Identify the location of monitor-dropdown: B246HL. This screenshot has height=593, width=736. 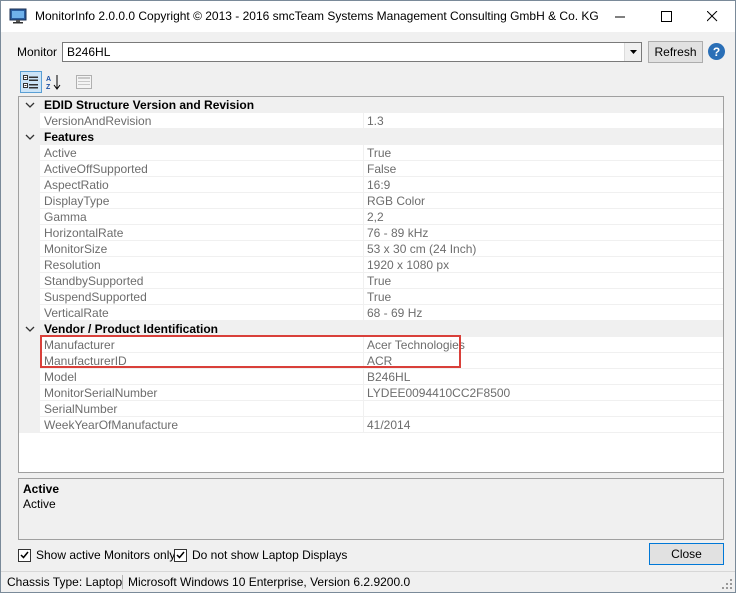
(352, 52).